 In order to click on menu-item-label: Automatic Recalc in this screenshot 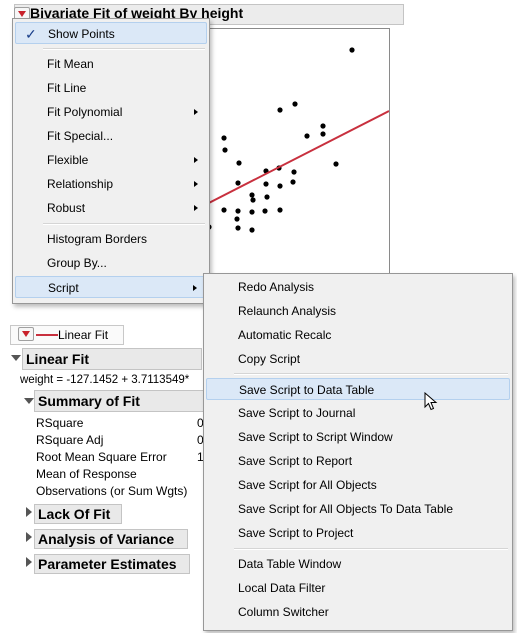, I will do `click(285, 335)`.